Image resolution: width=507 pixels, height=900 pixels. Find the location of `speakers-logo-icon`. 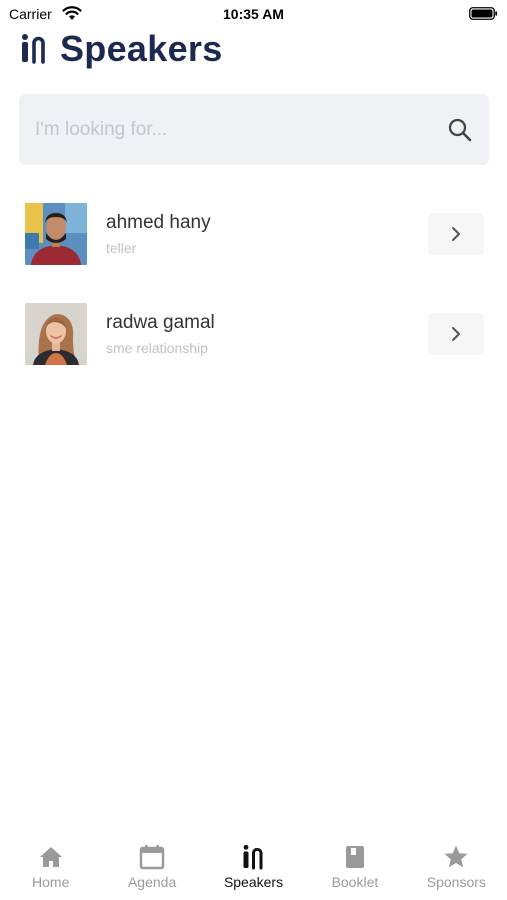

speakers-logo-icon is located at coordinates (33, 49).